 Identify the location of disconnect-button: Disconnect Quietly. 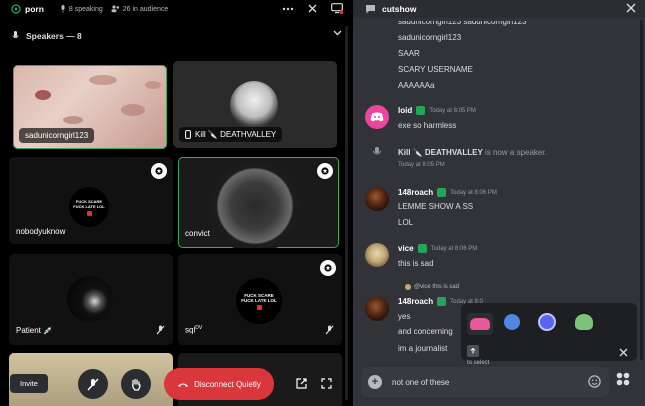
(219, 384).